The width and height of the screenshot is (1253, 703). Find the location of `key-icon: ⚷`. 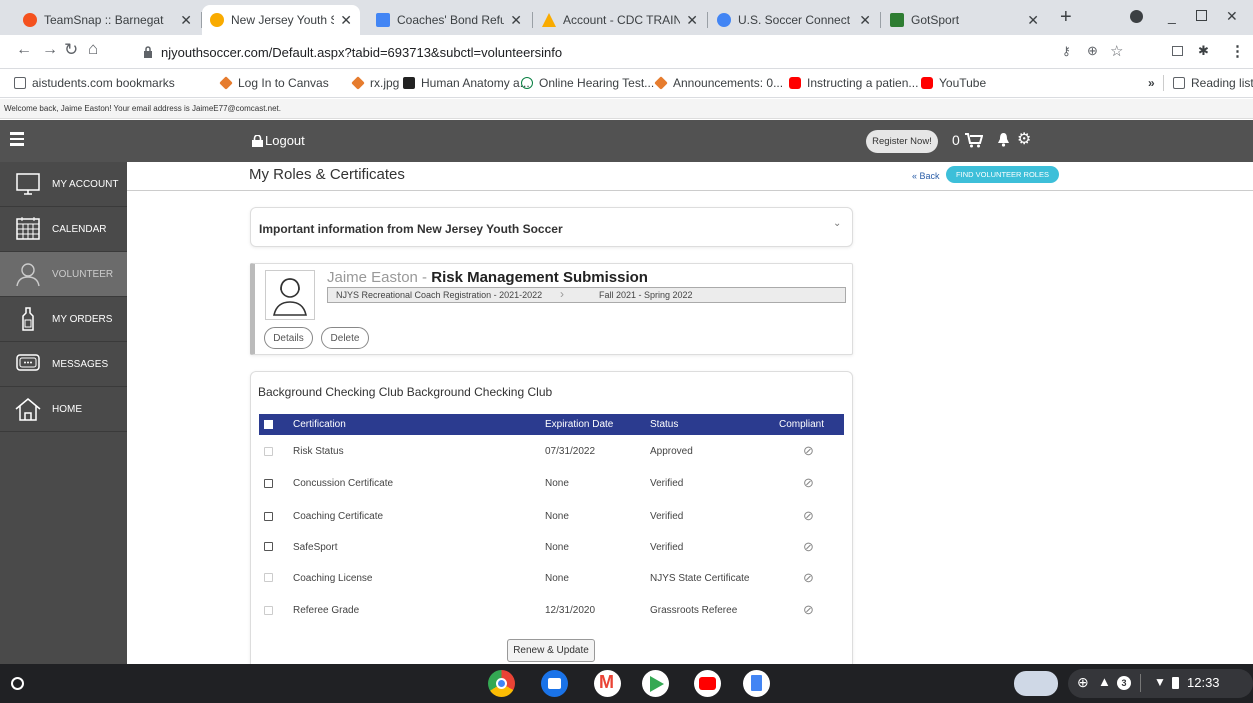

key-icon: ⚷ is located at coordinates (1066, 51).